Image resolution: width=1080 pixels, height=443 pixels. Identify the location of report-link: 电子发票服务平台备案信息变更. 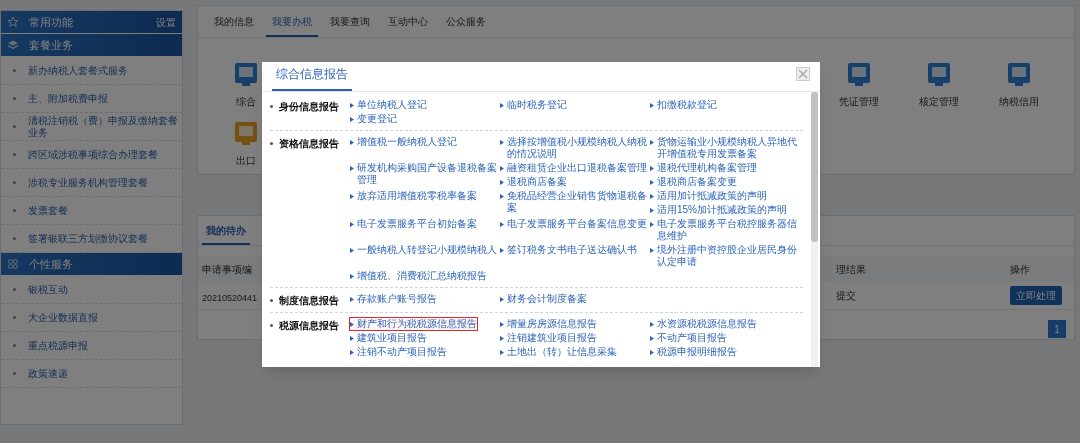
(573, 224).